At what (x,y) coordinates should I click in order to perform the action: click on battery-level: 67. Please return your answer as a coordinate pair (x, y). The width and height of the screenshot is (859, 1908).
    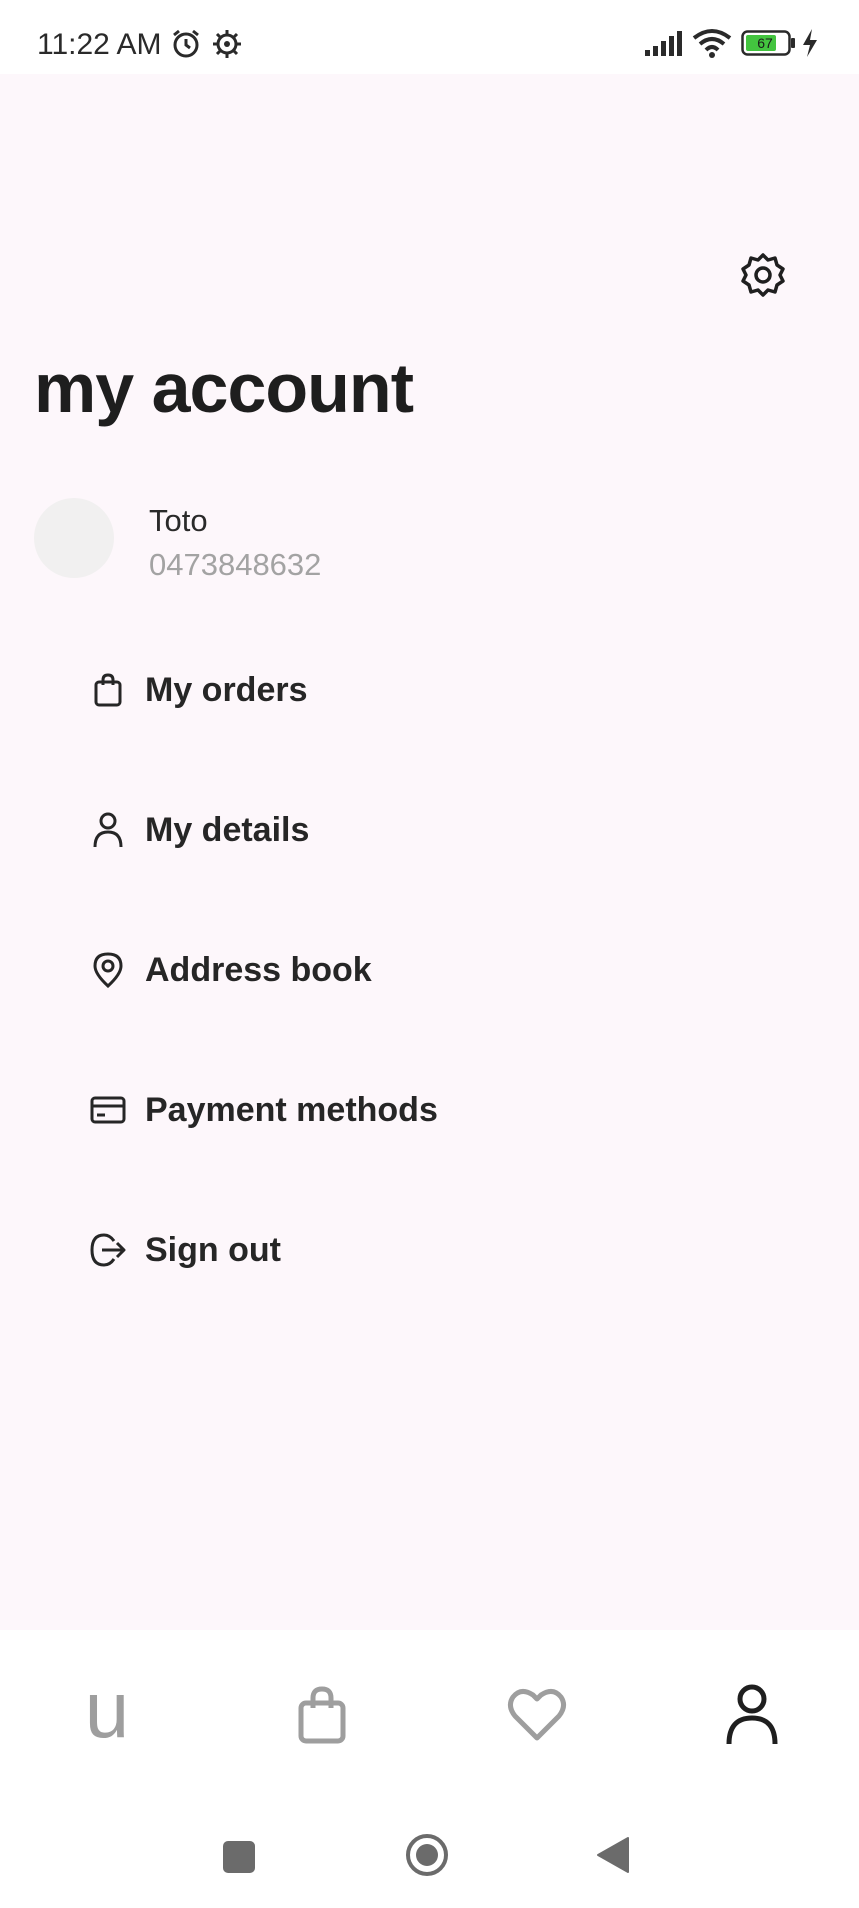
    Looking at the image, I should click on (765, 43).